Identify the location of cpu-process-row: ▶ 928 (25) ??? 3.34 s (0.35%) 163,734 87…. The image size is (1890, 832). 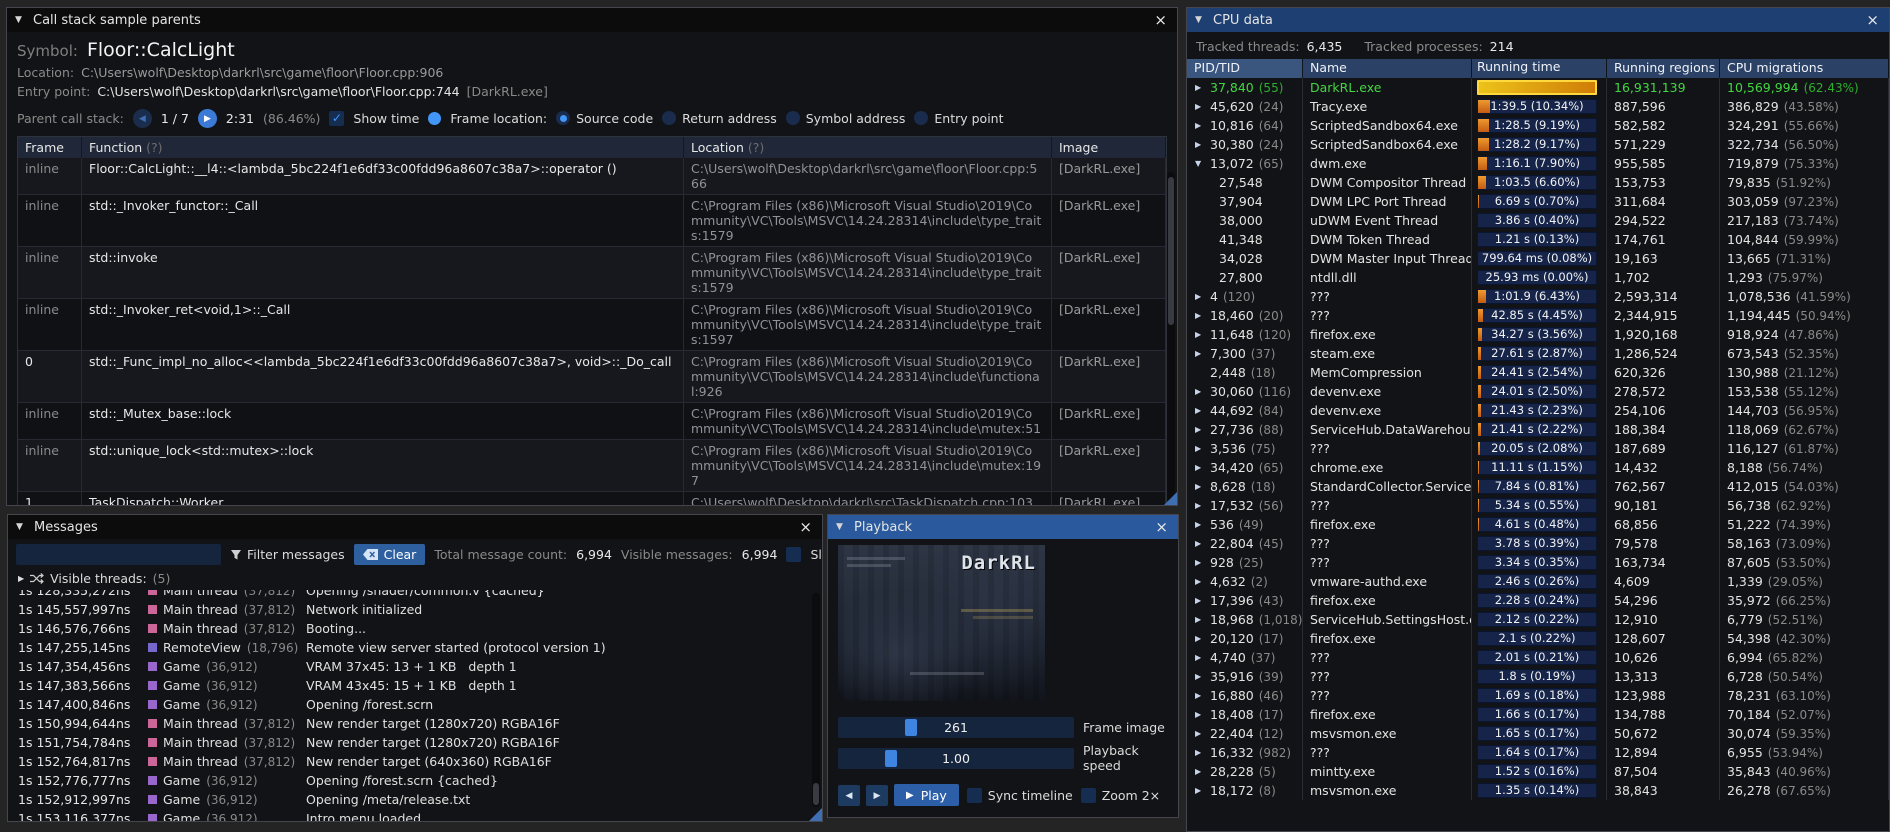
(1538, 562).